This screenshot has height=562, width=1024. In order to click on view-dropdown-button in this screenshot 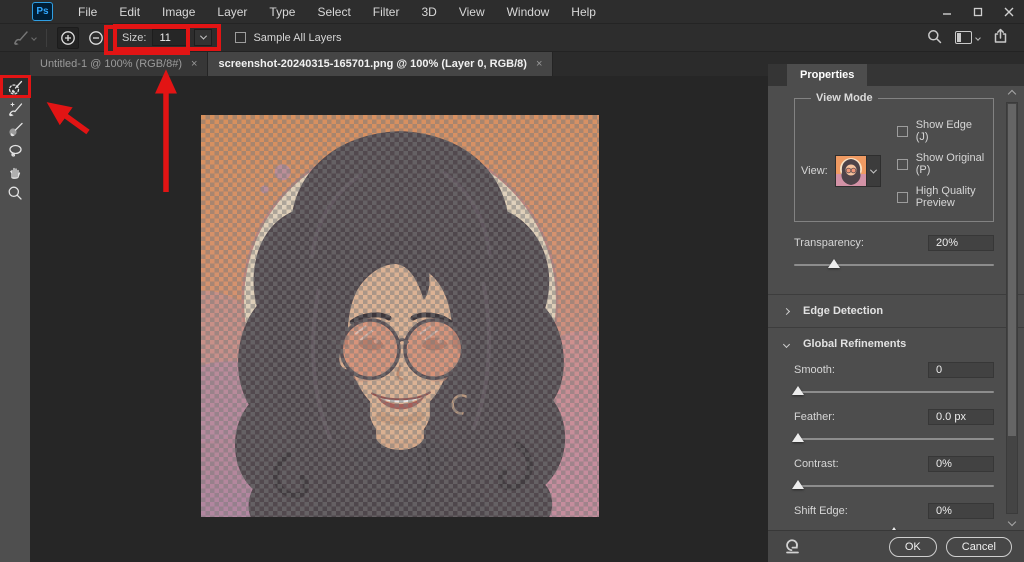, I will do `click(873, 171)`.